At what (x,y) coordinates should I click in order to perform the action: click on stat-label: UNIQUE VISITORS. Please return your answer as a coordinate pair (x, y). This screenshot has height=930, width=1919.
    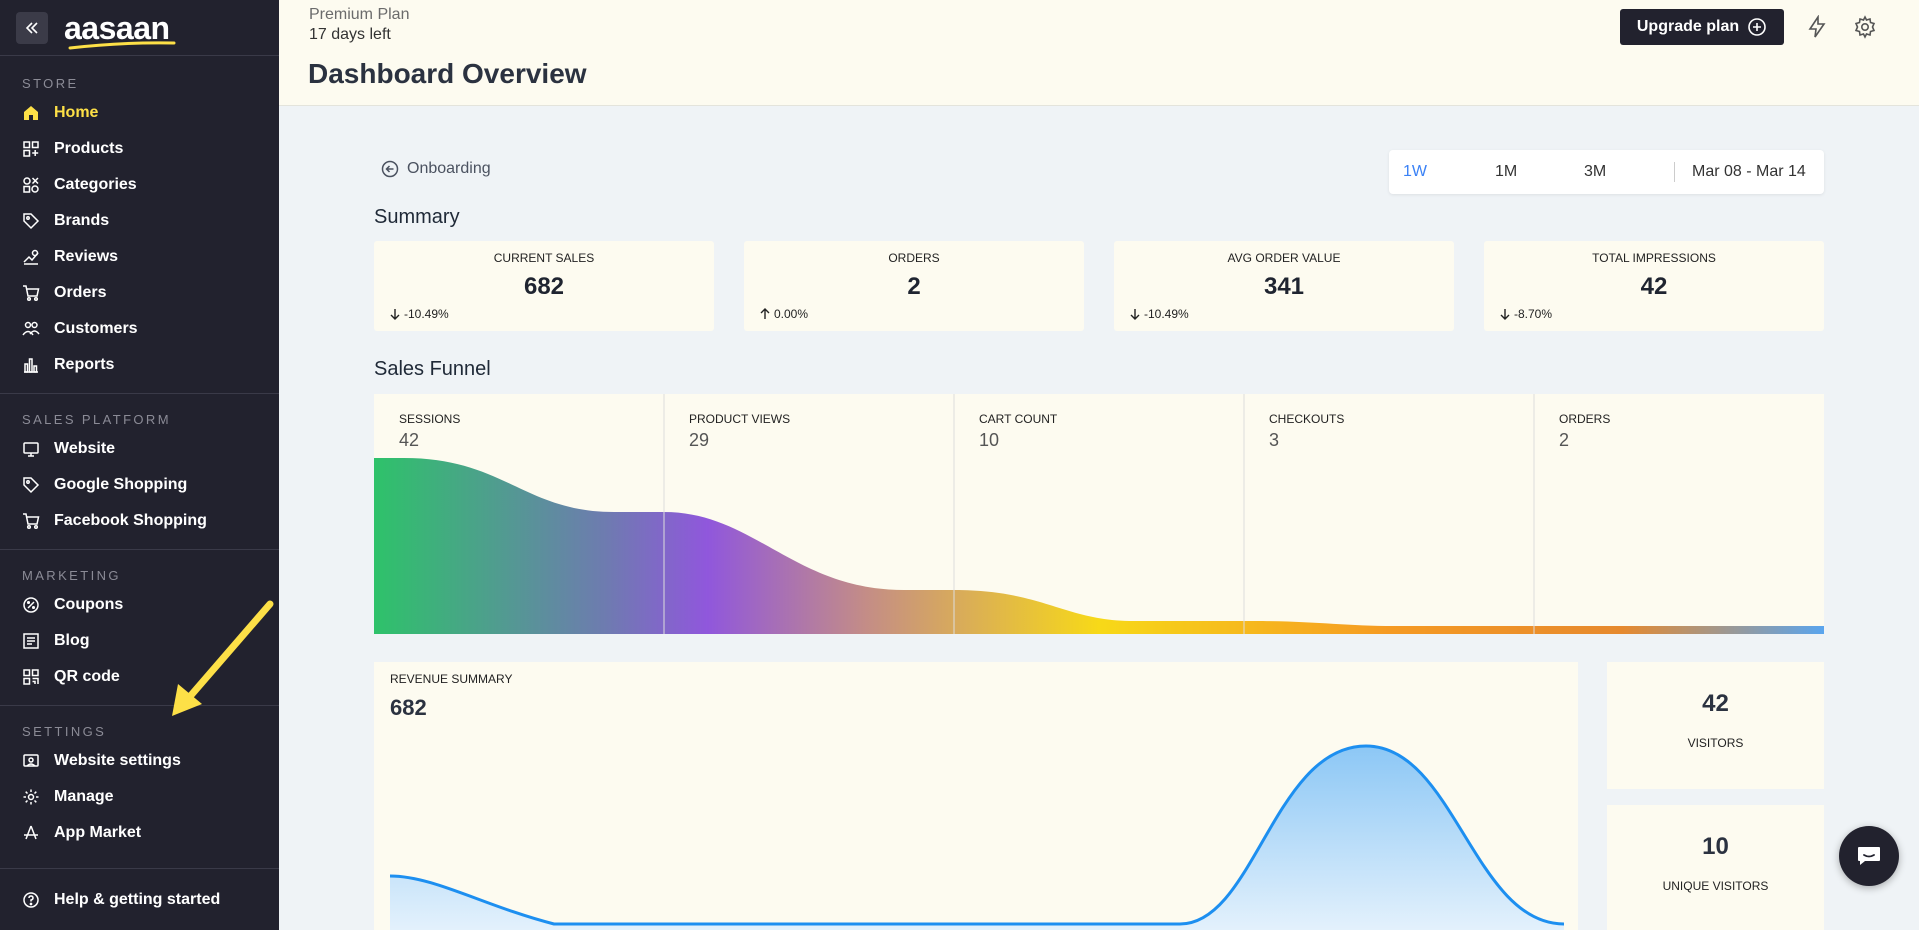
    Looking at the image, I should click on (1715, 886).